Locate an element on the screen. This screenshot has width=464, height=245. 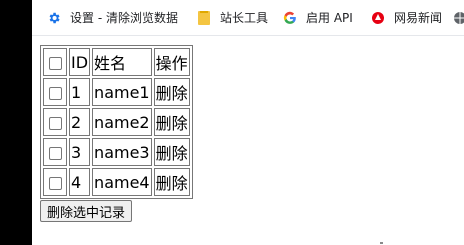
bookmark-label: 站长工具 is located at coordinates (244, 18).